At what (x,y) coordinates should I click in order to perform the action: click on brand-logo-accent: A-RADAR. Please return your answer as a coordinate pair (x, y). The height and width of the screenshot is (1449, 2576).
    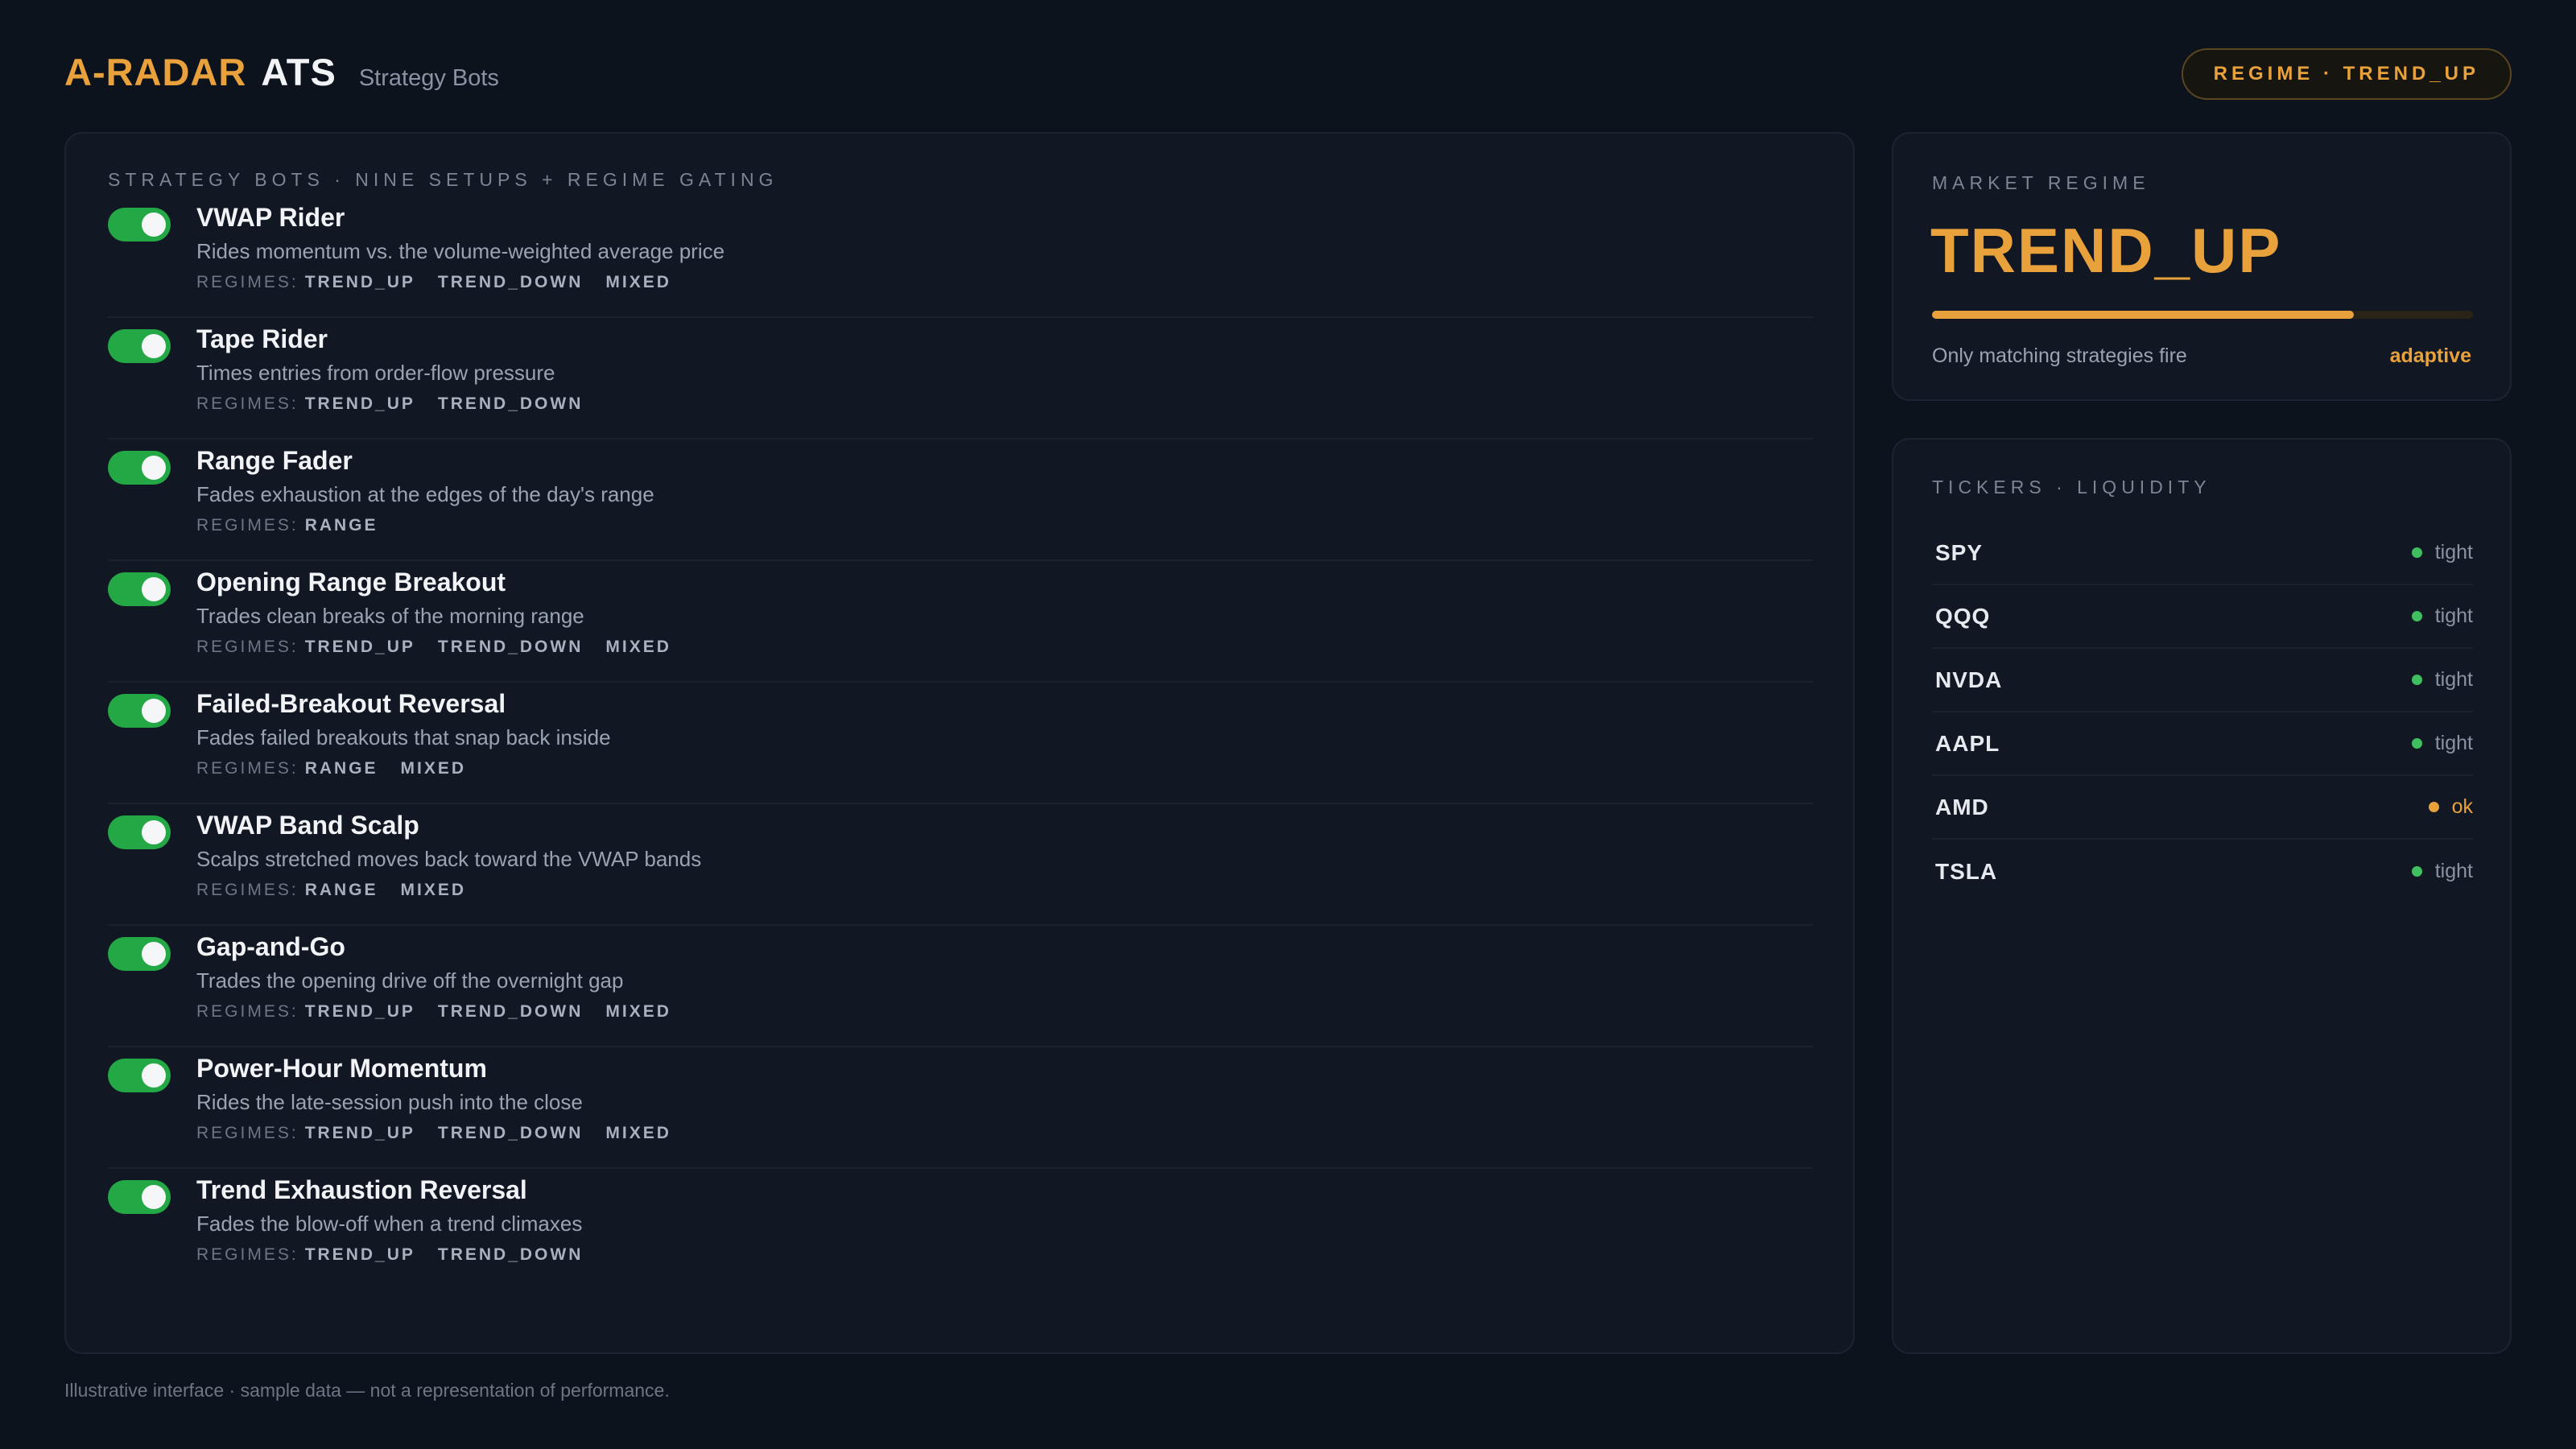
    Looking at the image, I should click on (155, 72).